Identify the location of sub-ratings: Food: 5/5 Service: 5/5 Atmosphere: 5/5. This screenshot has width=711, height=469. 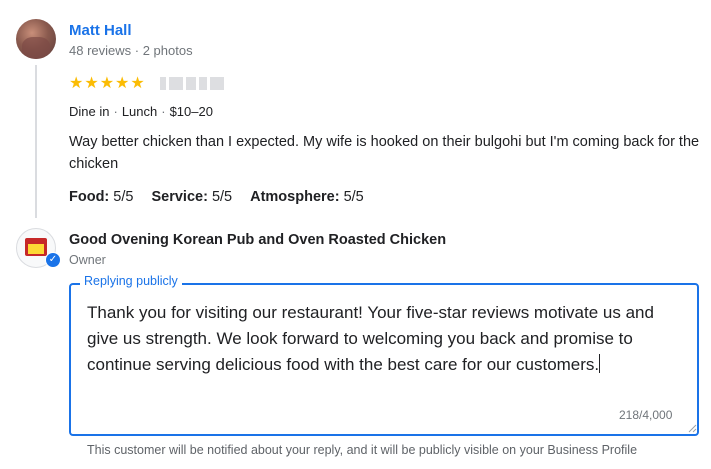
(216, 197).